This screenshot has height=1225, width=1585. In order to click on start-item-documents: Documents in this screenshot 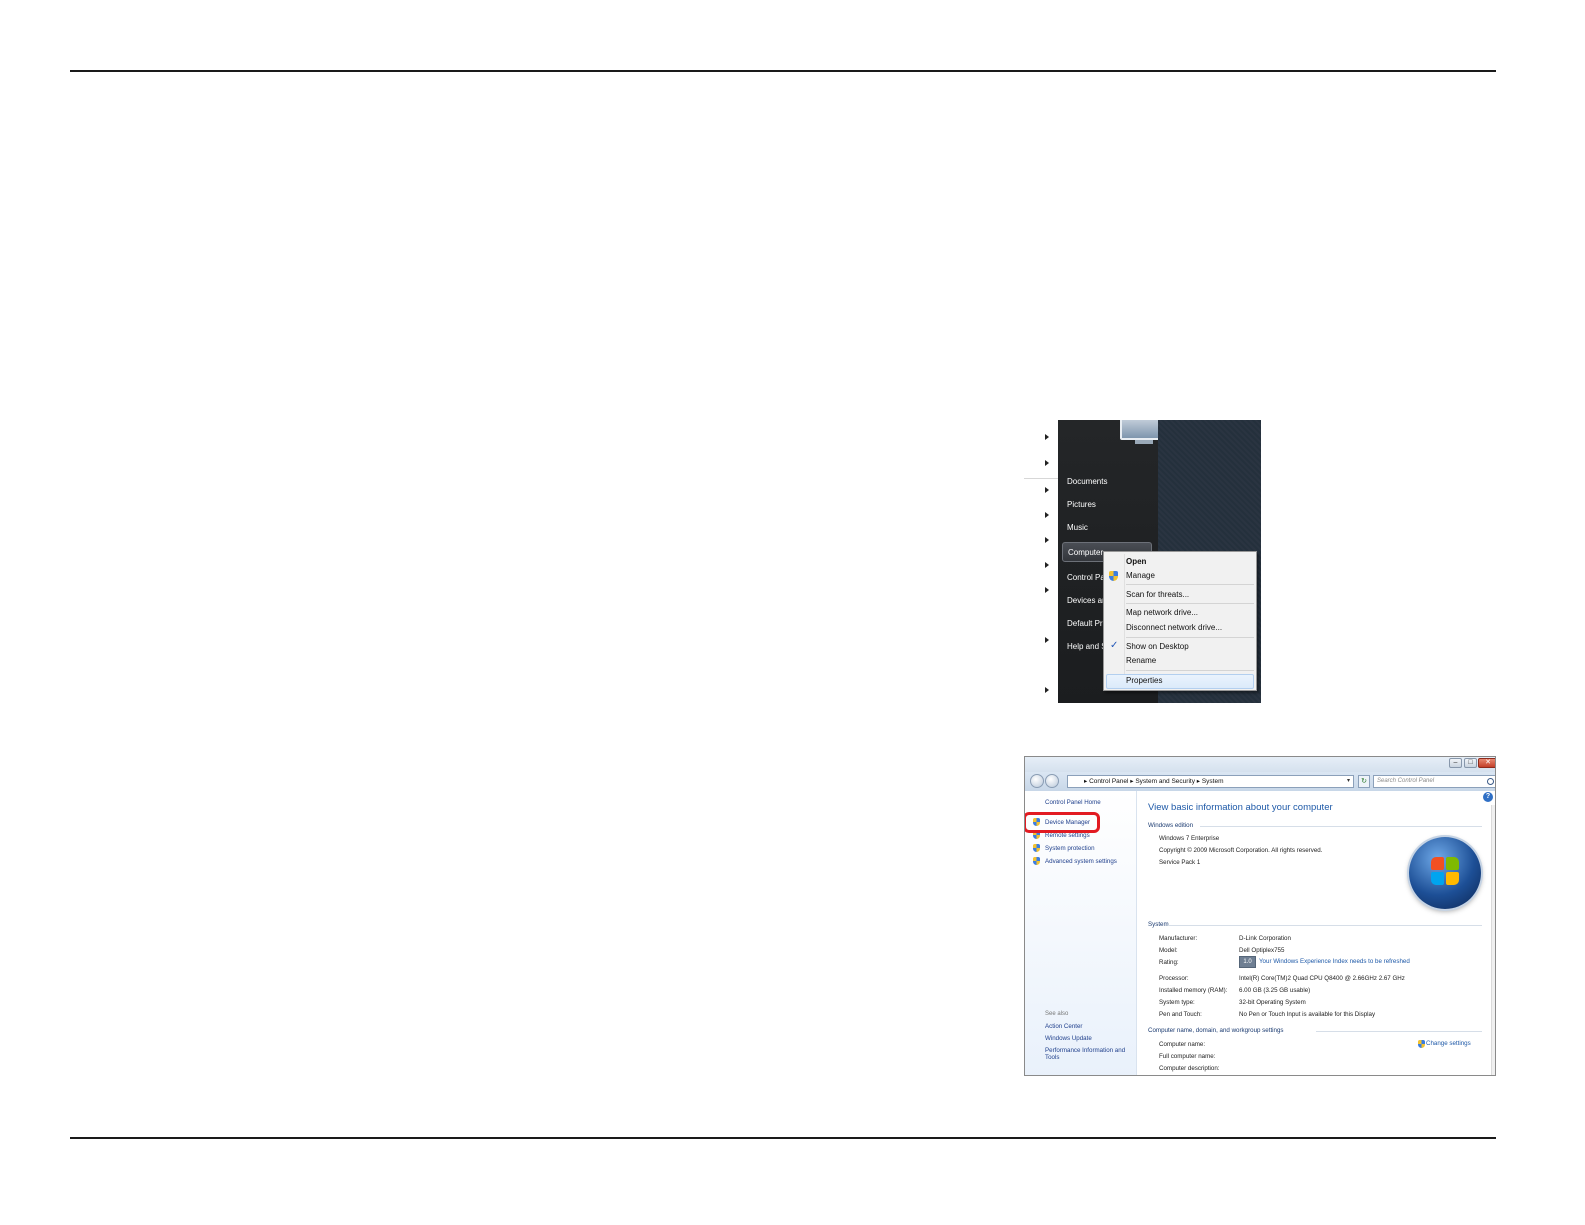, I will do `click(1087, 481)`.